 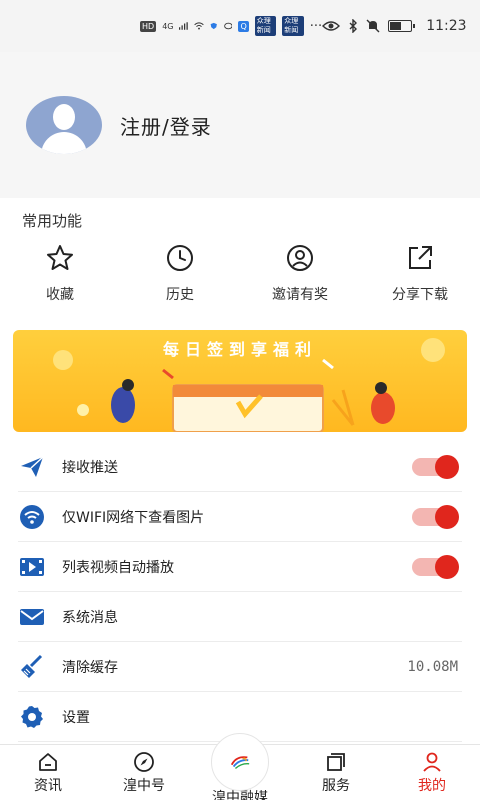 I want to click on system-messages-row: 系统消息, so click(x=240, y=617).